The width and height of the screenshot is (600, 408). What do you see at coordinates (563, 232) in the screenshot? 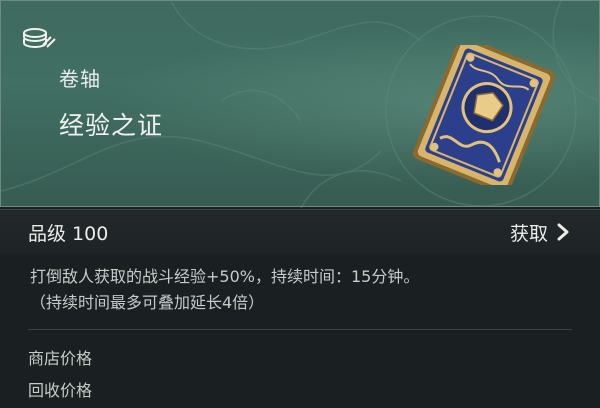
I see `chevron-right-icon` at bounding box center [563, 232].